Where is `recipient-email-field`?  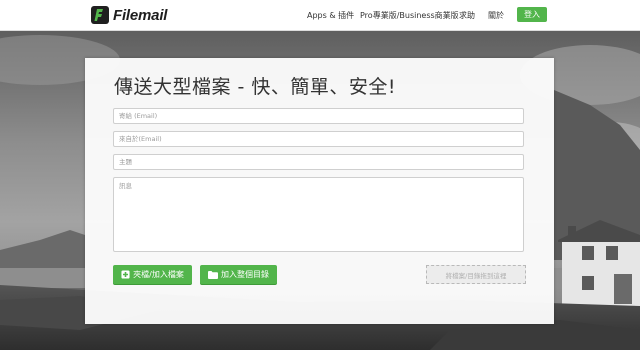 recipient-email-field is located at coordinates (318, 116).